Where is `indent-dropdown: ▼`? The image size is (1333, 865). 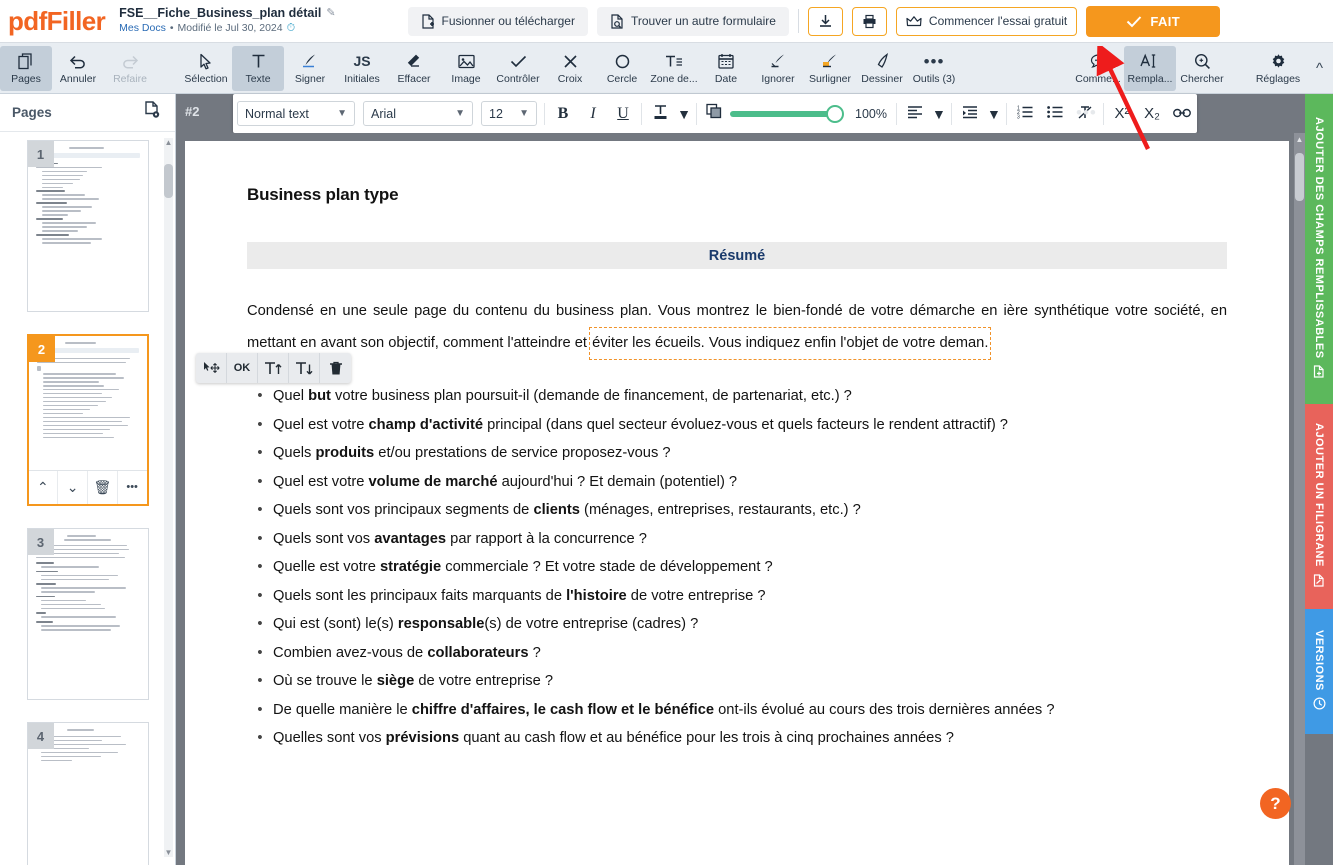 indent-dropdown: ▼ is located at coordinates (994, 114).